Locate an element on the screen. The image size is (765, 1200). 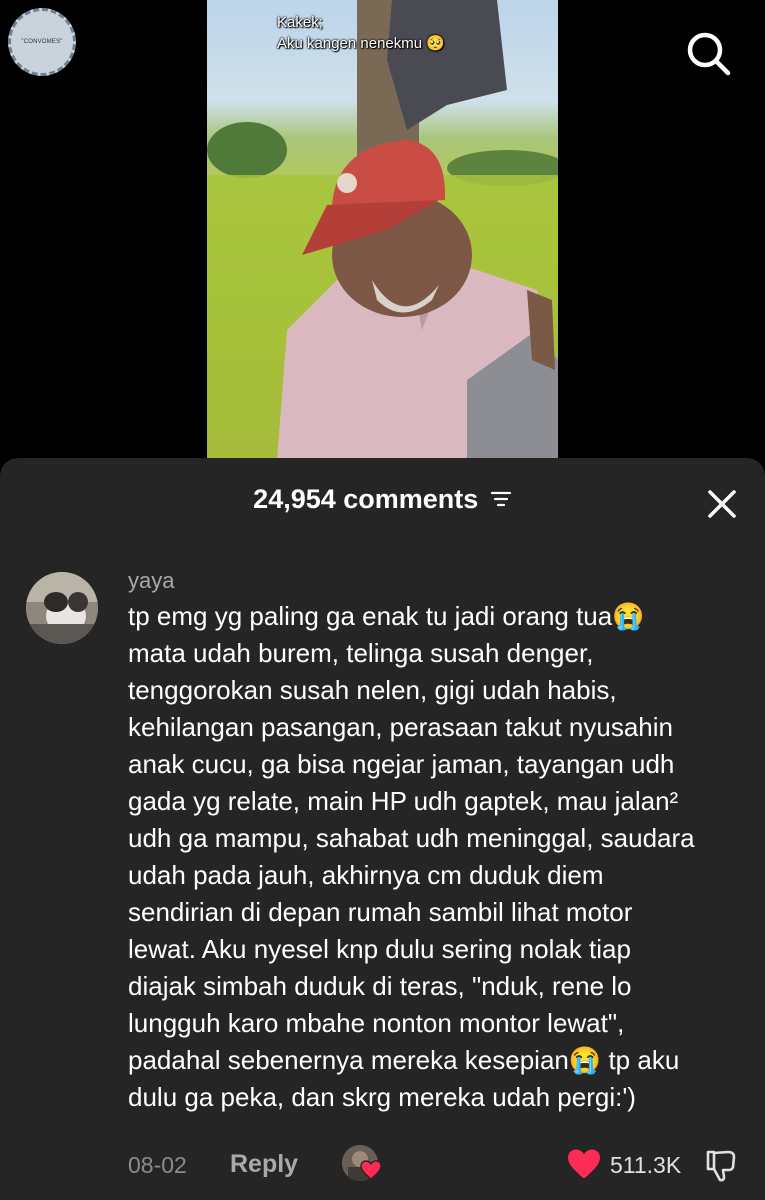
watermark-logo: "CONVOMES" is located at coordinates (42, 42).